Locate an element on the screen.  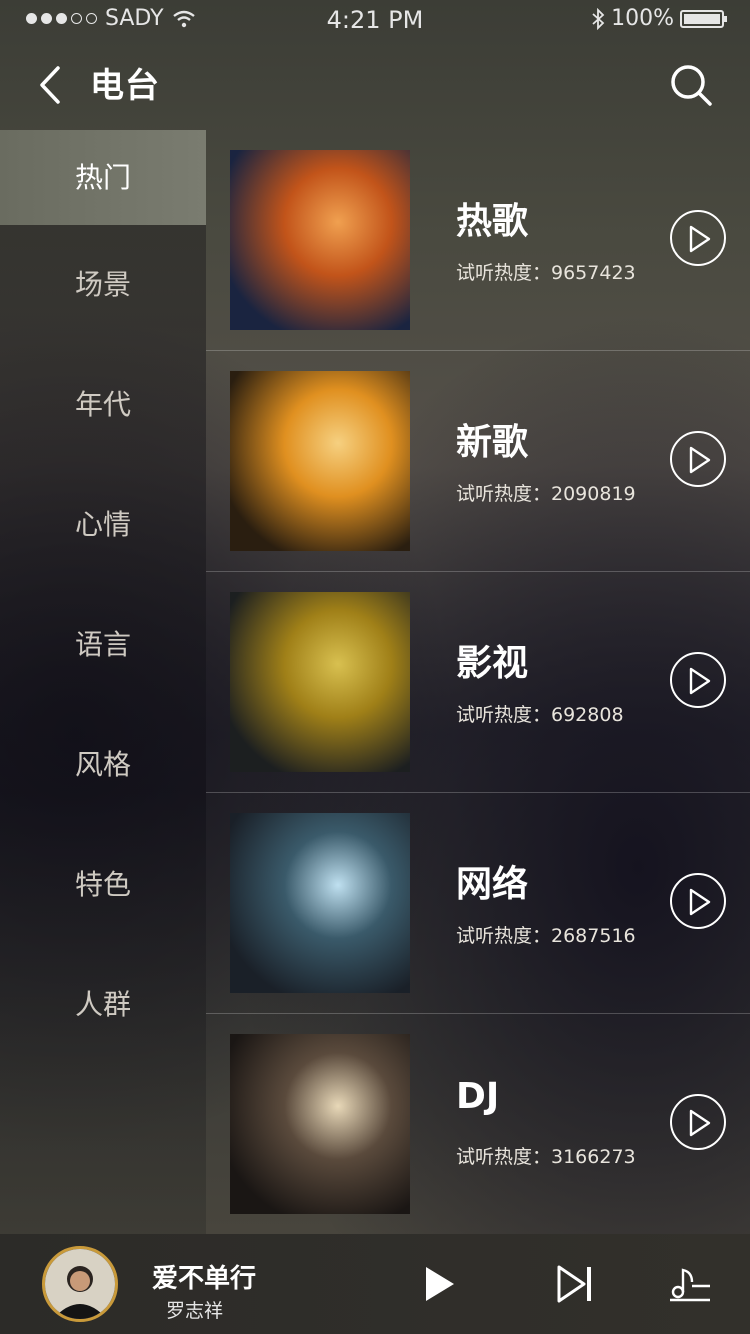
station-row: 网络 试听热度：2687516 is located at coordinates (478, 903).